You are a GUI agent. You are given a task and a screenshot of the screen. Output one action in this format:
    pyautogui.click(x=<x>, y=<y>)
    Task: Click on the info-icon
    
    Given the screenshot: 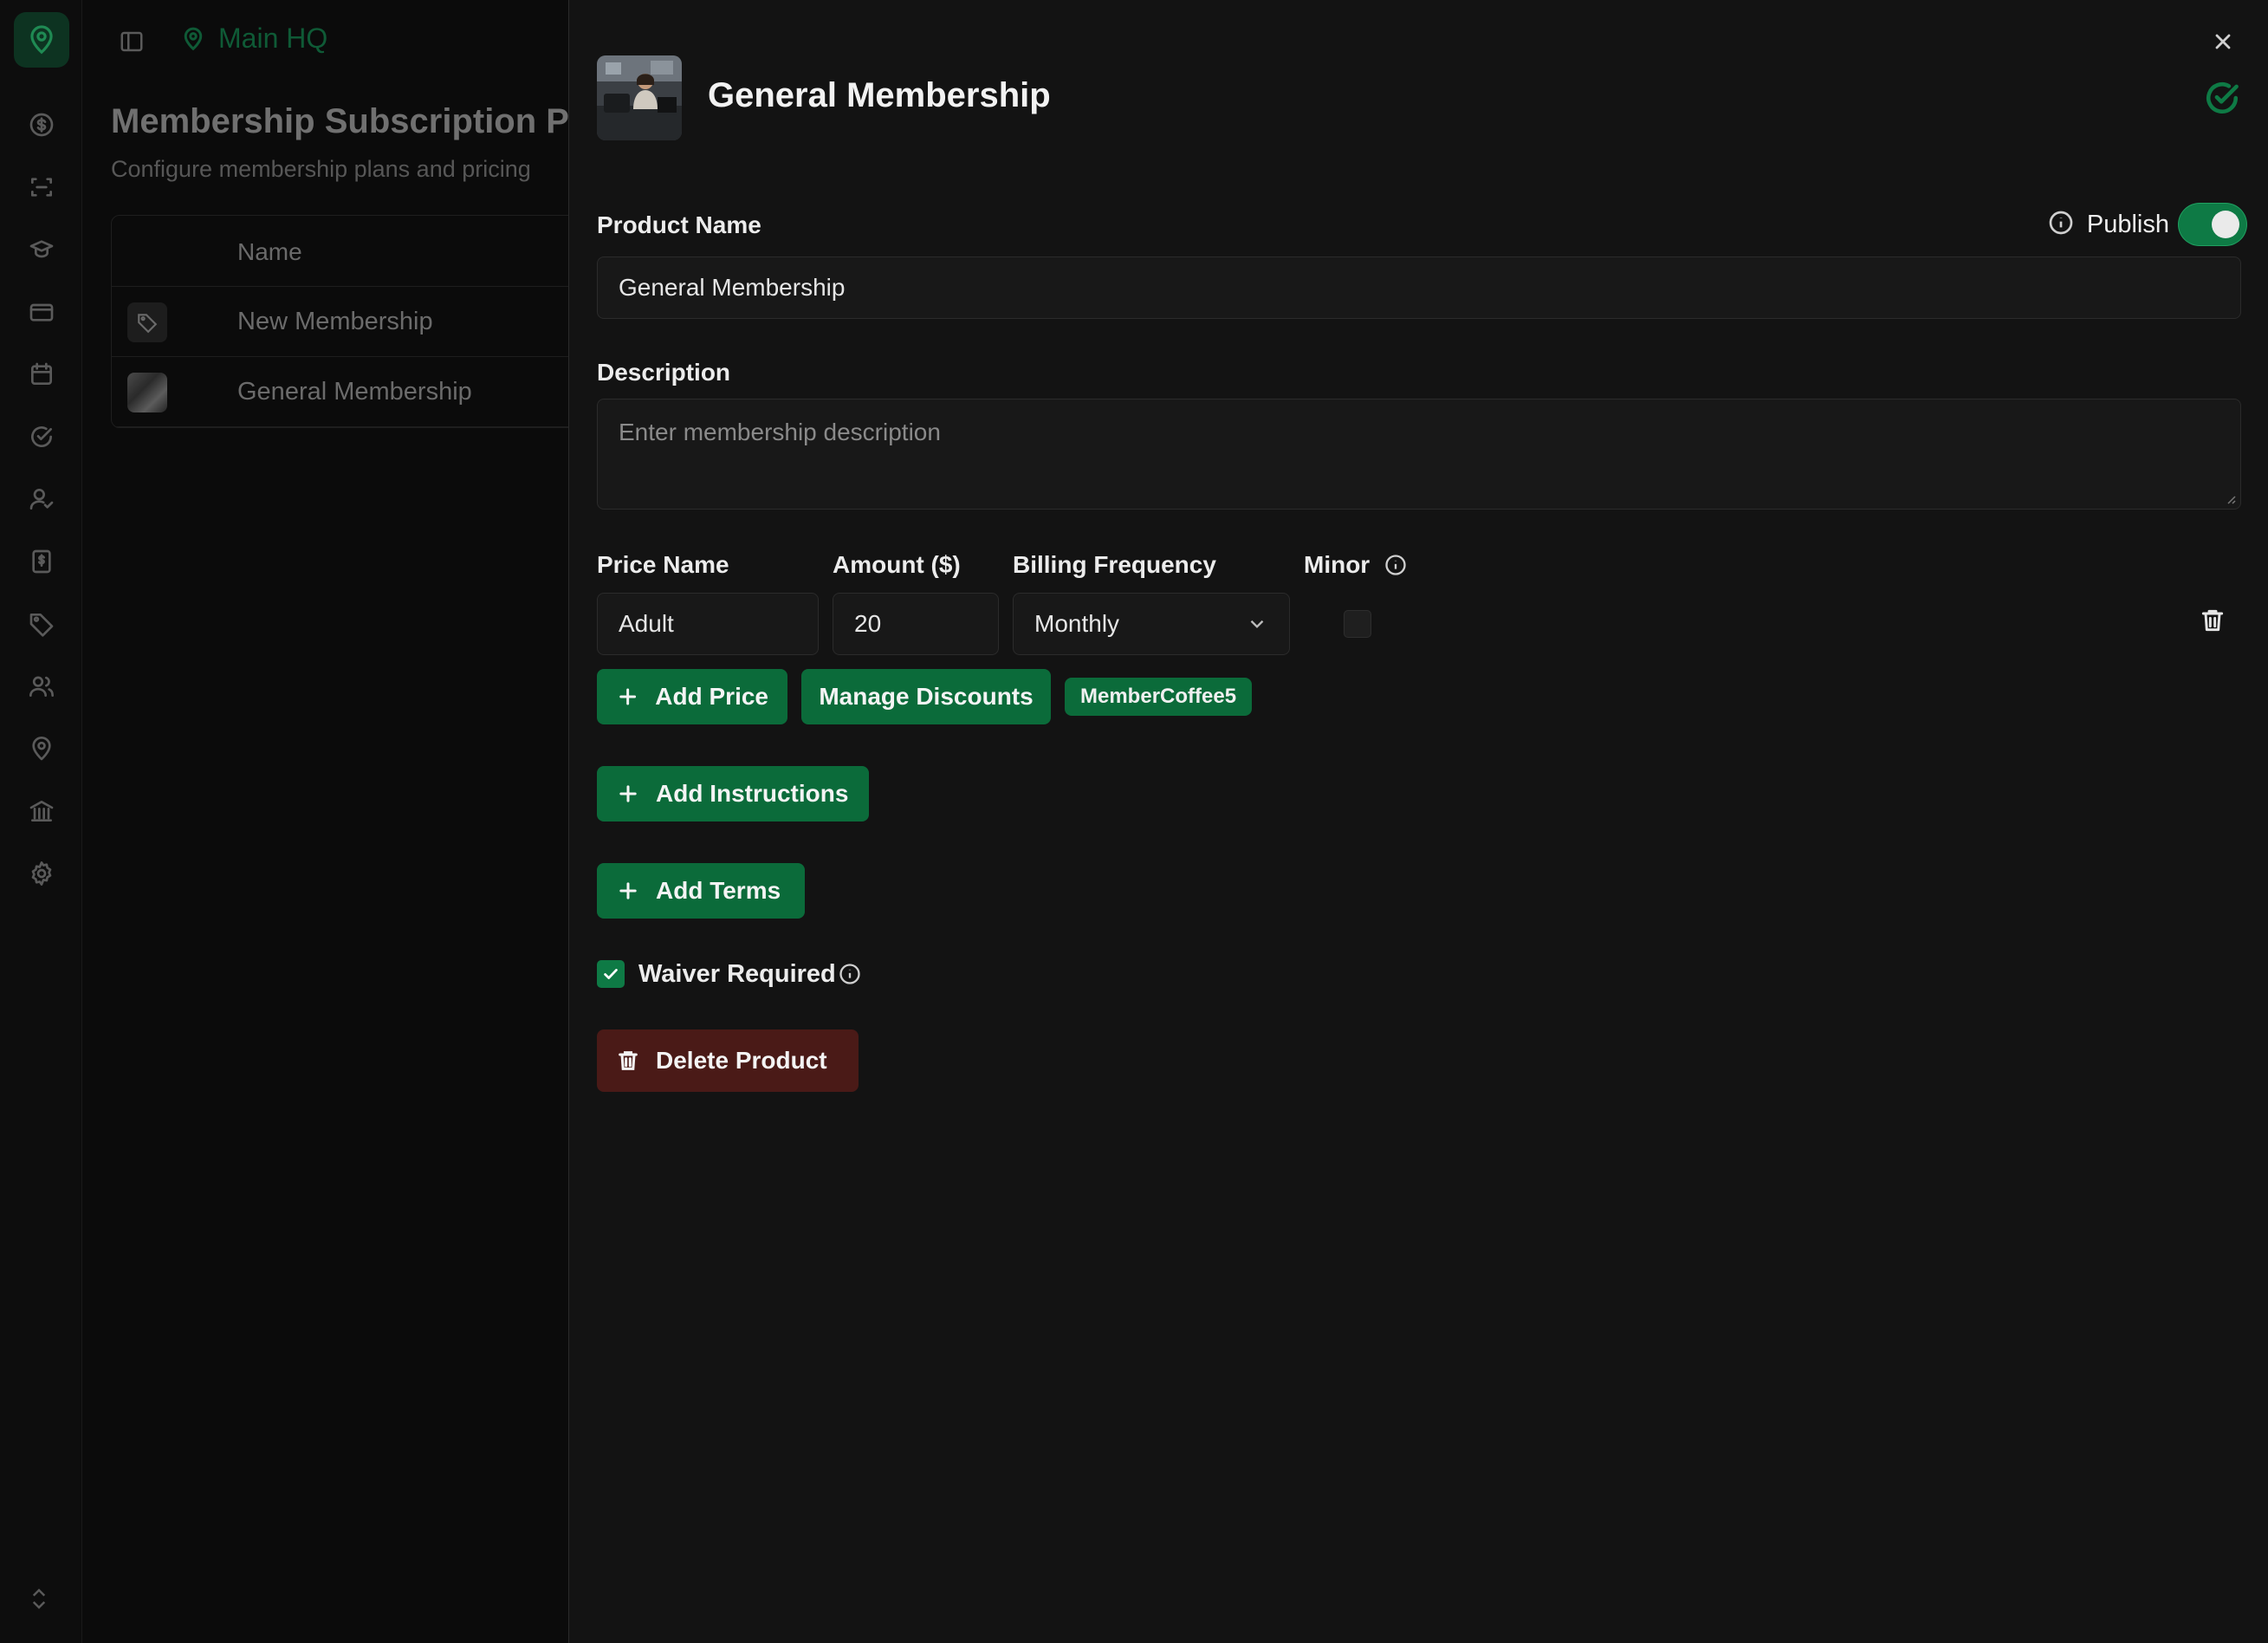 What is the action you would take?
    pyautogui.click(x=2061, y=225)
    